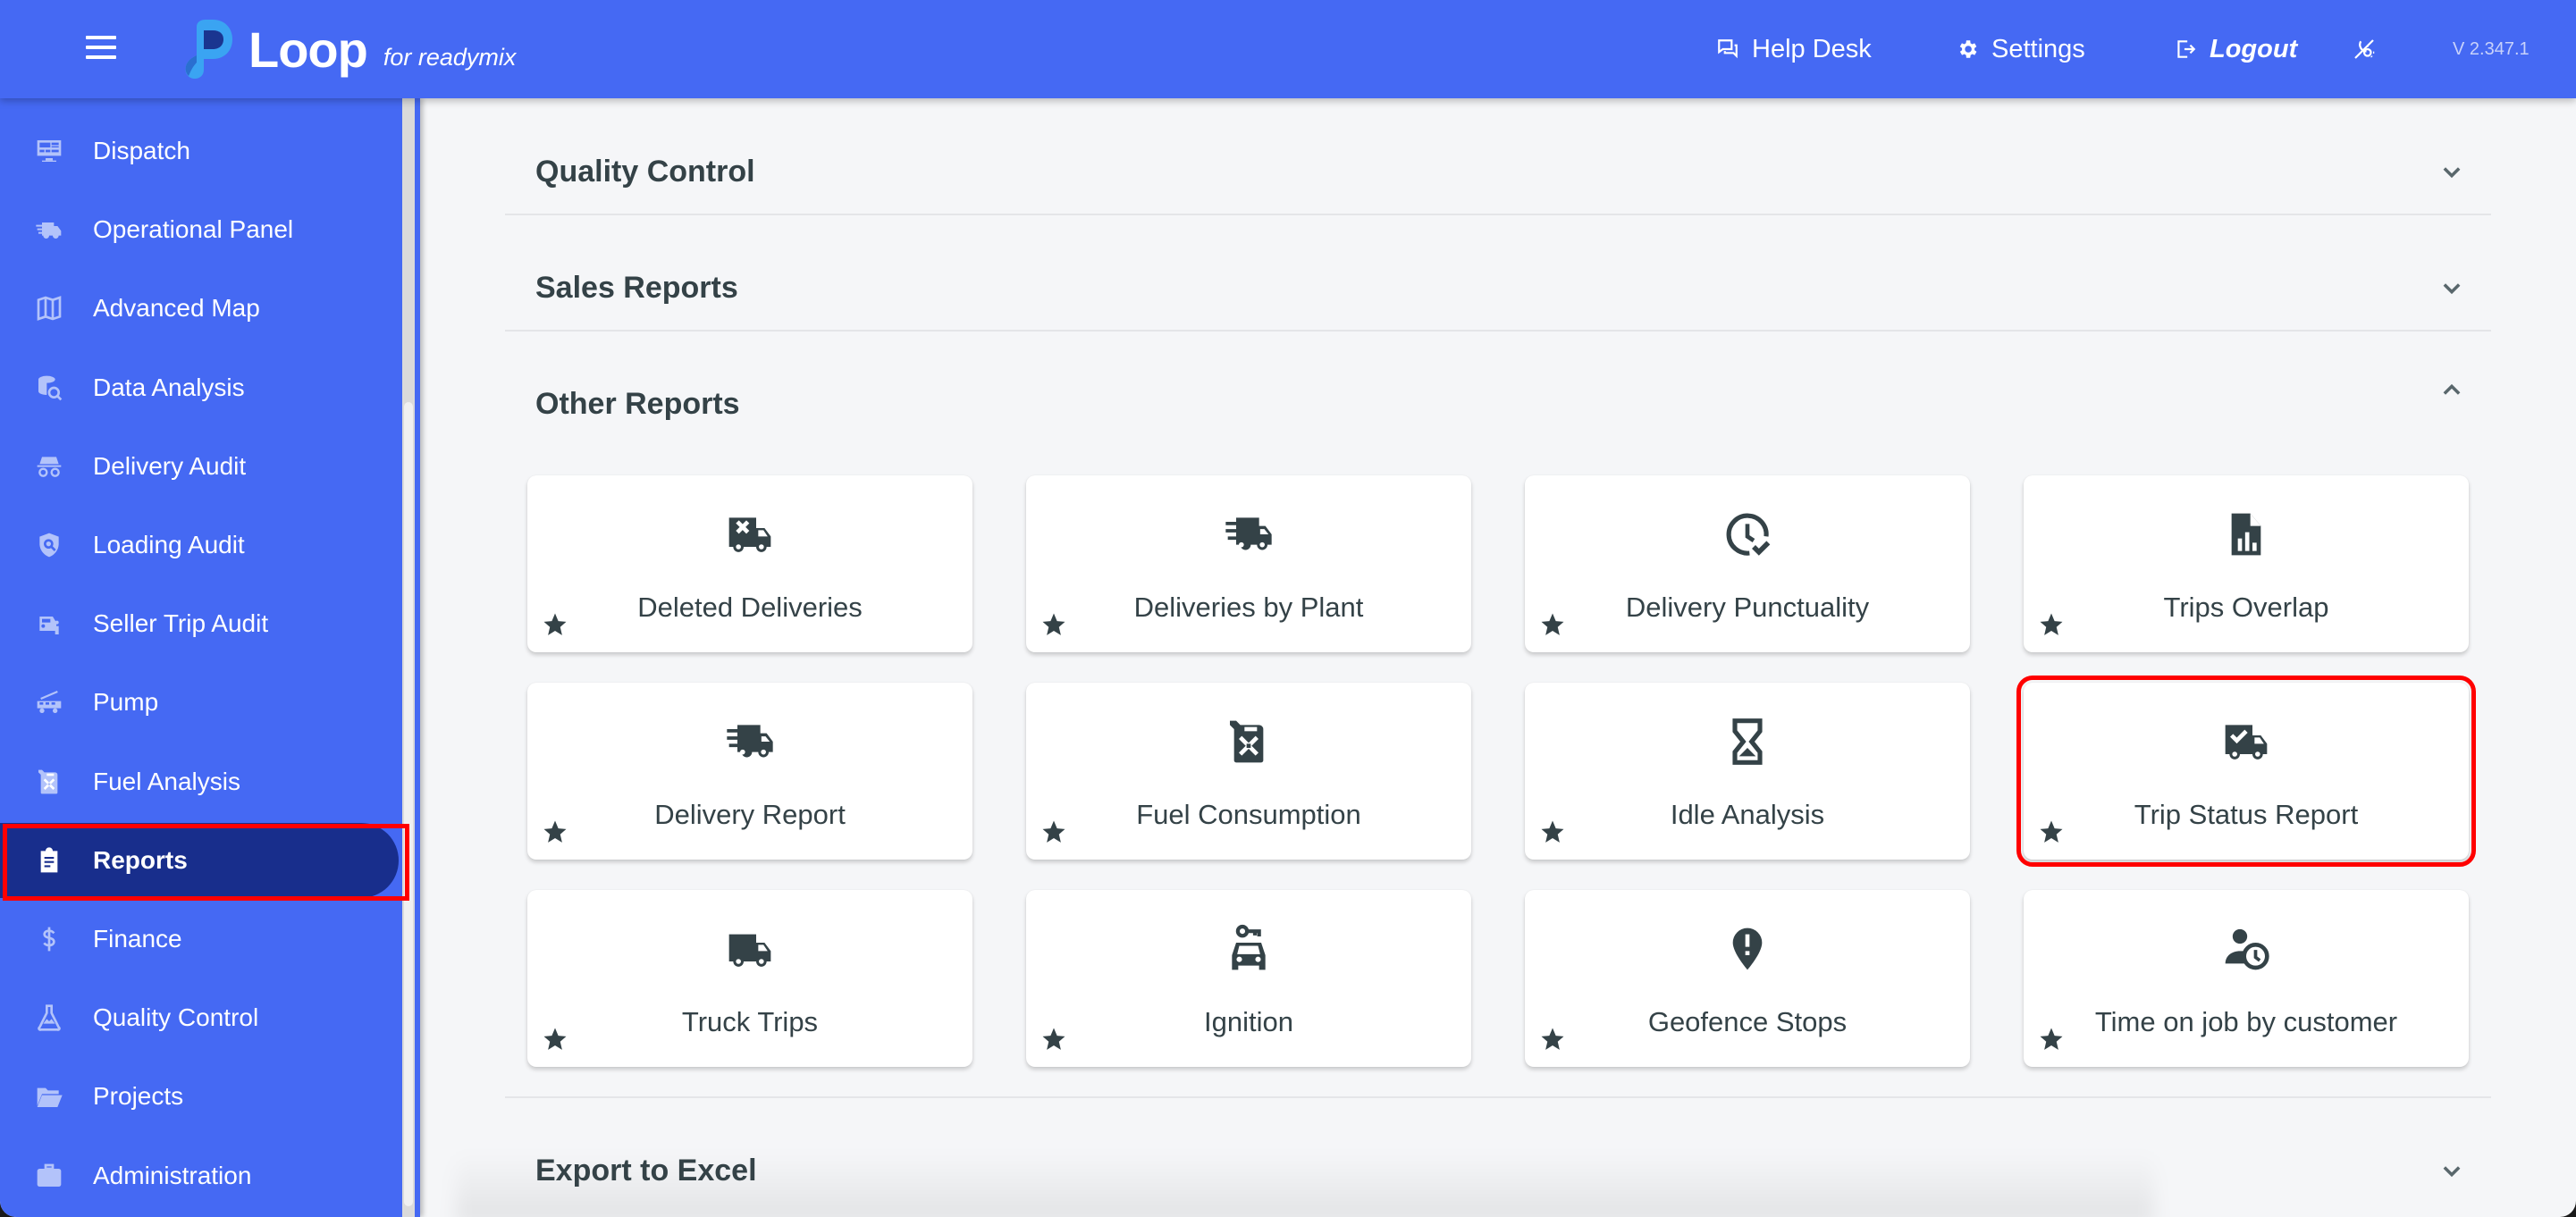  What do you see at coordinates (1249, 563) in the screenshot?
I see `report-card-deliveries-by-plant: Deliveries by Plant` at bounding box center [1249, 563].